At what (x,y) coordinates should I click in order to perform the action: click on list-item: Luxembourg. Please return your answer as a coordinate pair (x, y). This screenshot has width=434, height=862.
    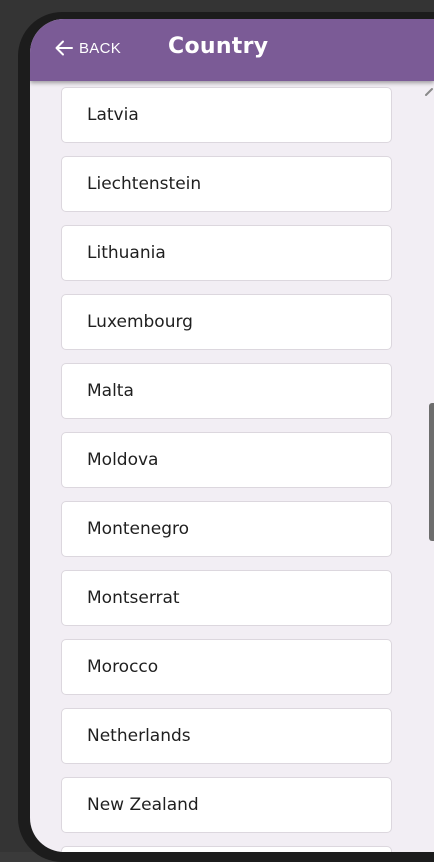
    Looking at the image, I should click on (226, 322).